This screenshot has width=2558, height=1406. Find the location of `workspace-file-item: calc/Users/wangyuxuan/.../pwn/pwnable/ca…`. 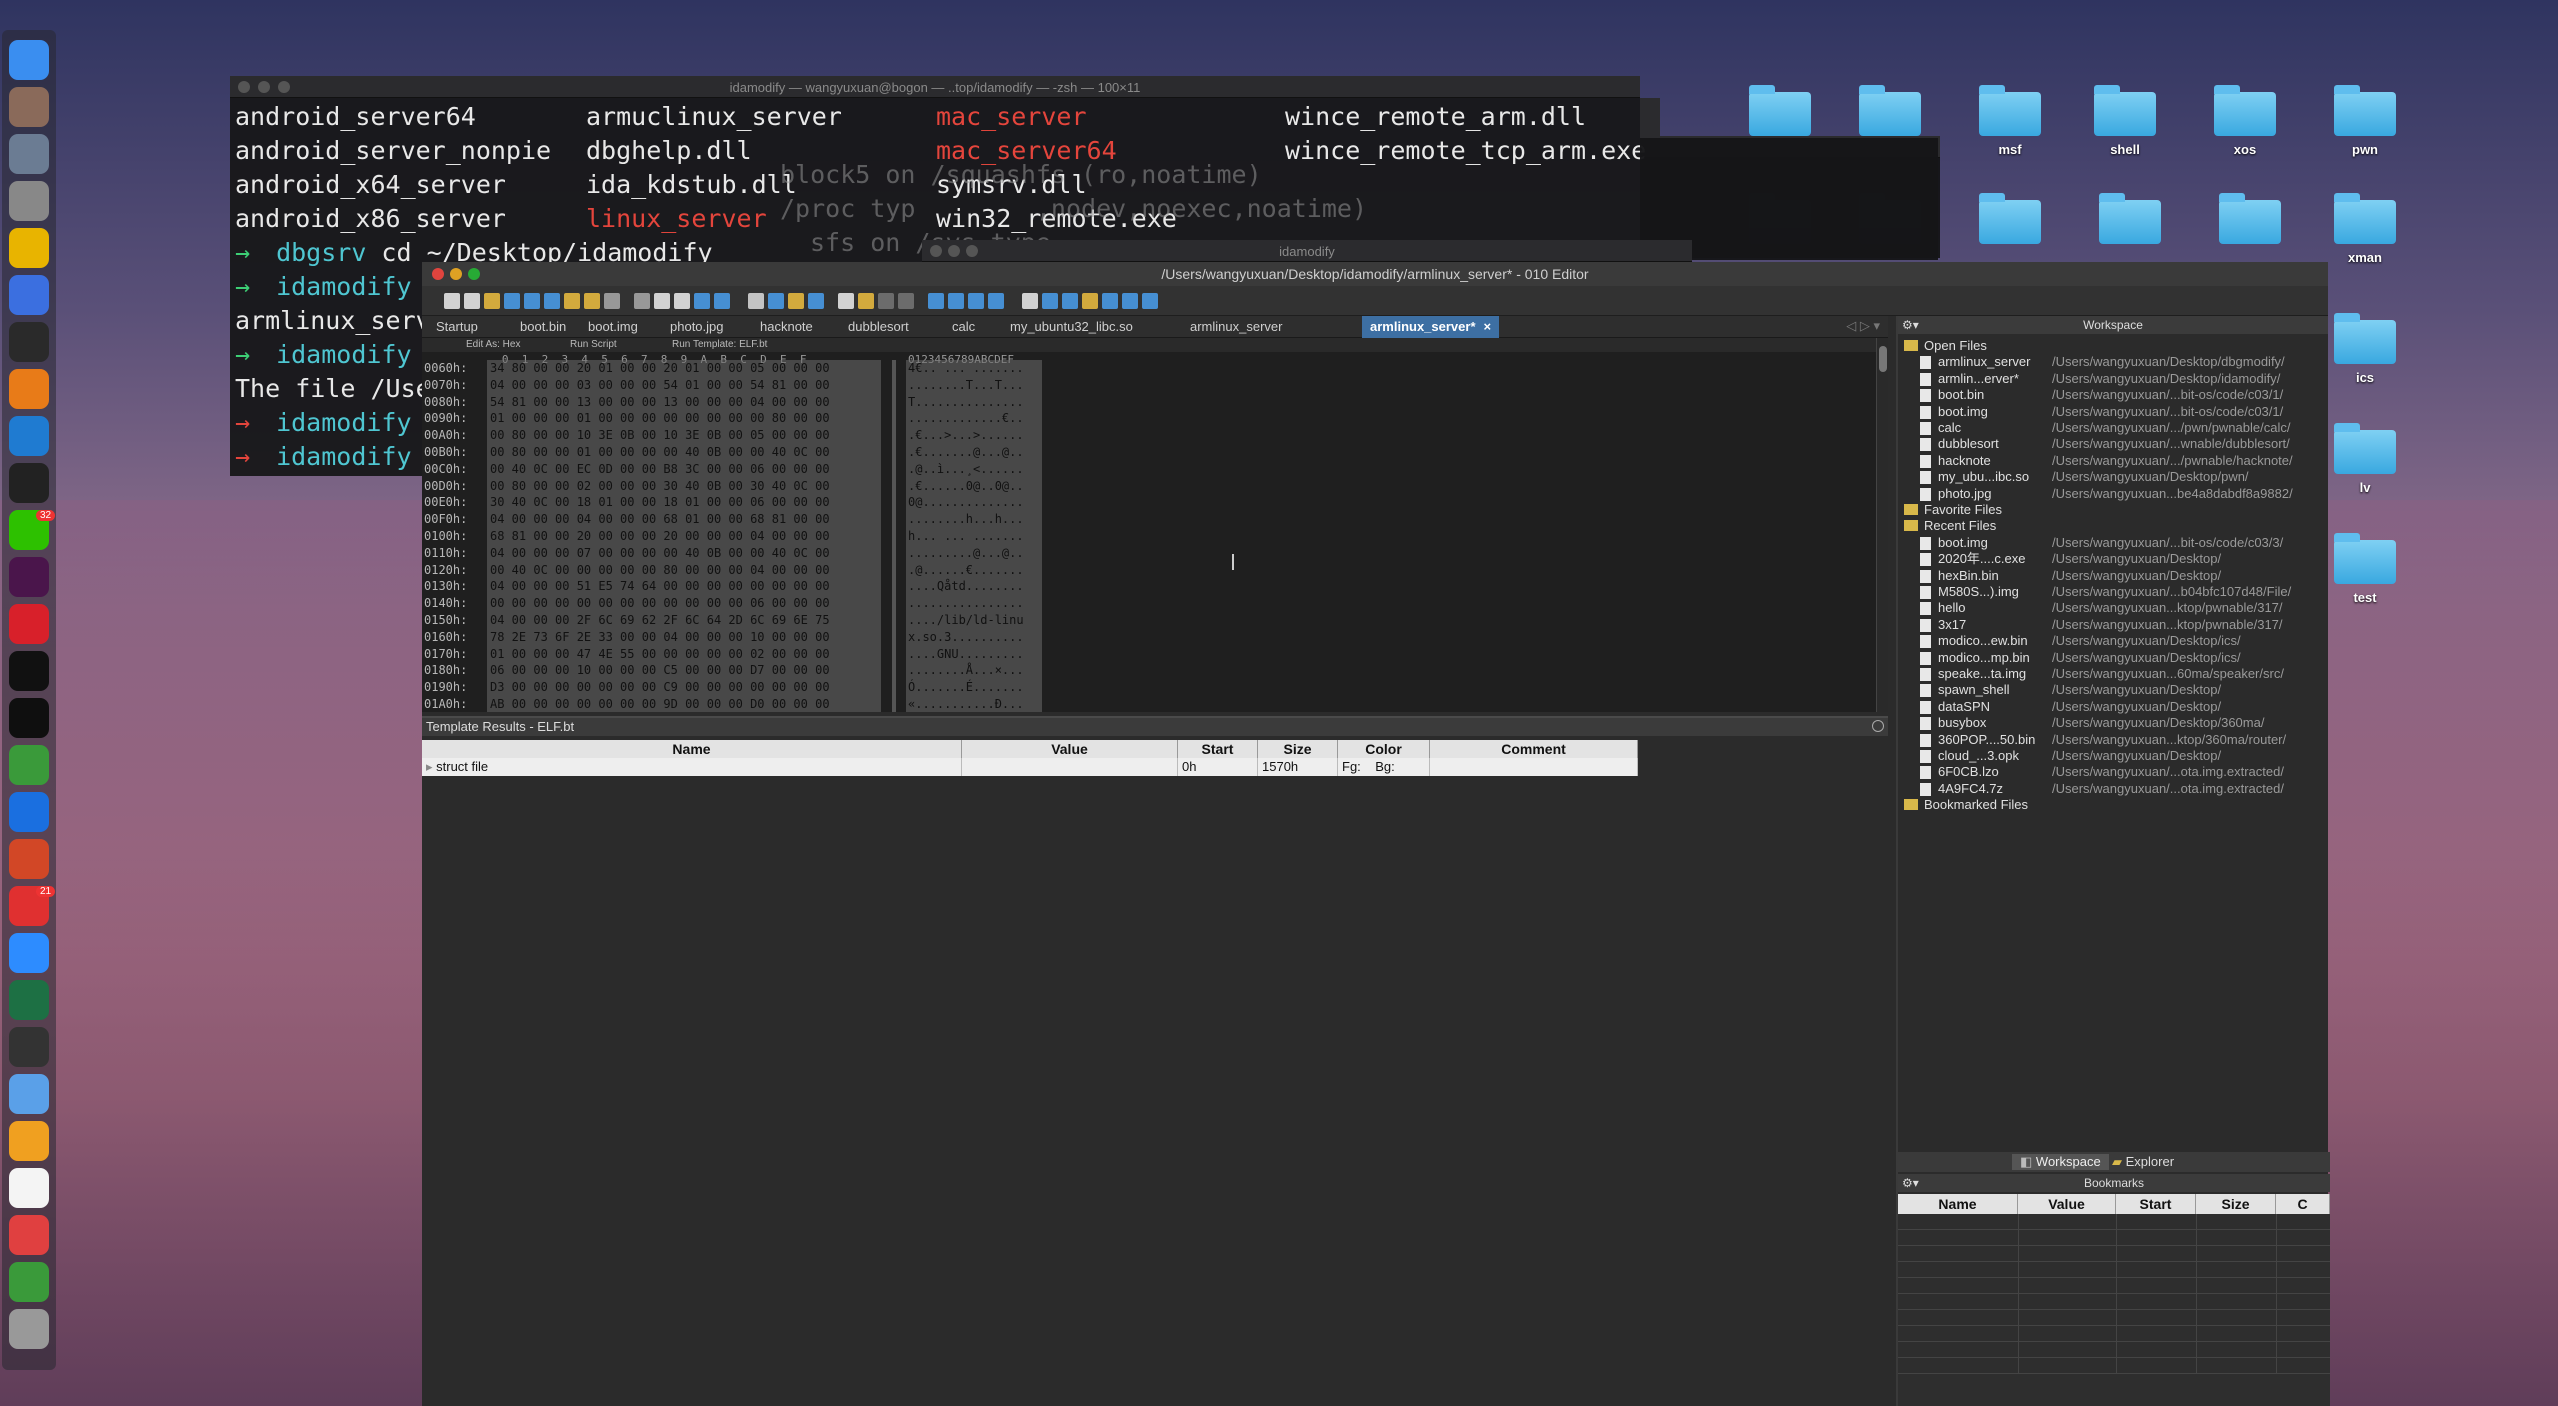

workspace-file-item: calc/Users/wangyuxuan/.../pwn/pwnable/ca… is located at coordinates (2114, 428).